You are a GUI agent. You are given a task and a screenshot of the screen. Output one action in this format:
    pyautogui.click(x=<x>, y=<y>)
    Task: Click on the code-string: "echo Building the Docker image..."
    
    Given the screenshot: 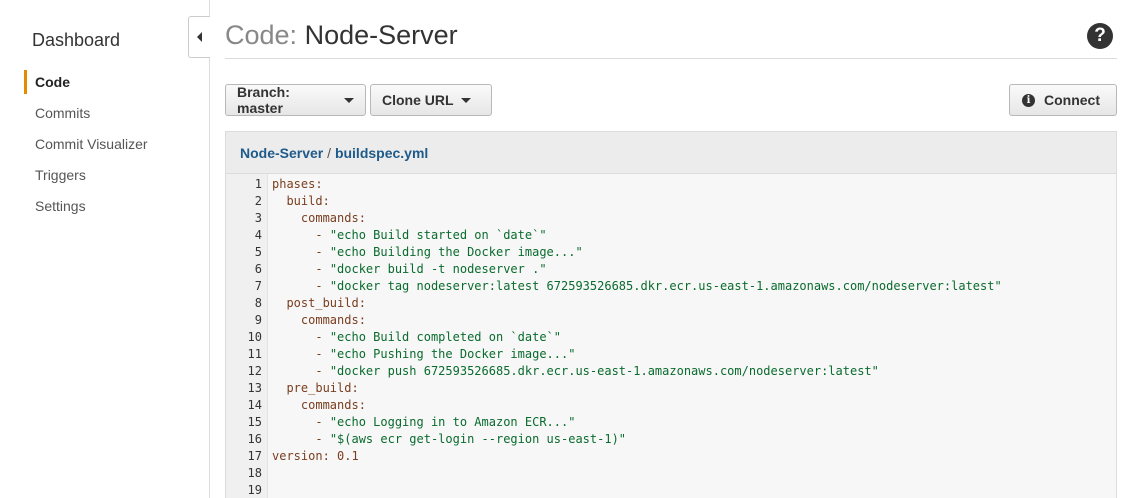 What is the action you would take?
    pyautogui.click(x=456, y=252)
    